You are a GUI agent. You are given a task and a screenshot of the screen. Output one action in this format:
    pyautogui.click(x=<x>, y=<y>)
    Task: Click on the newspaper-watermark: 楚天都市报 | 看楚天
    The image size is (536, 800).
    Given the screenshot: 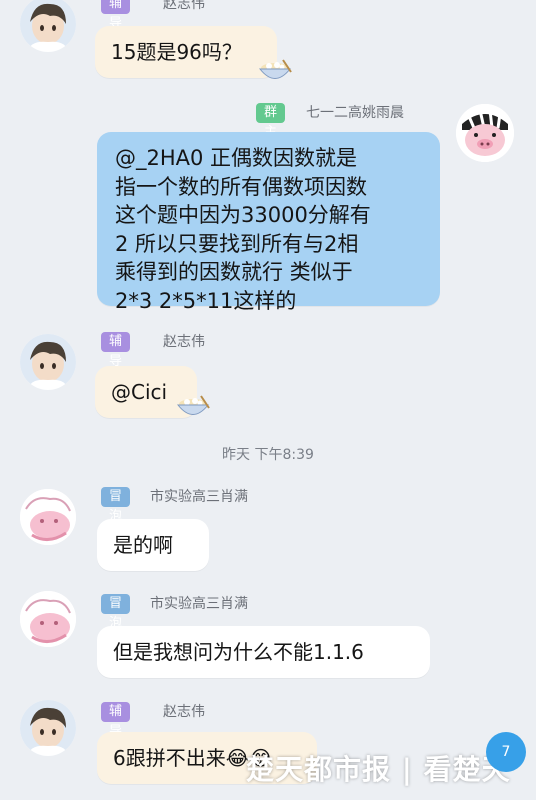 What is the action you would take?
    pyautogui.click(x=378, y=769)
    